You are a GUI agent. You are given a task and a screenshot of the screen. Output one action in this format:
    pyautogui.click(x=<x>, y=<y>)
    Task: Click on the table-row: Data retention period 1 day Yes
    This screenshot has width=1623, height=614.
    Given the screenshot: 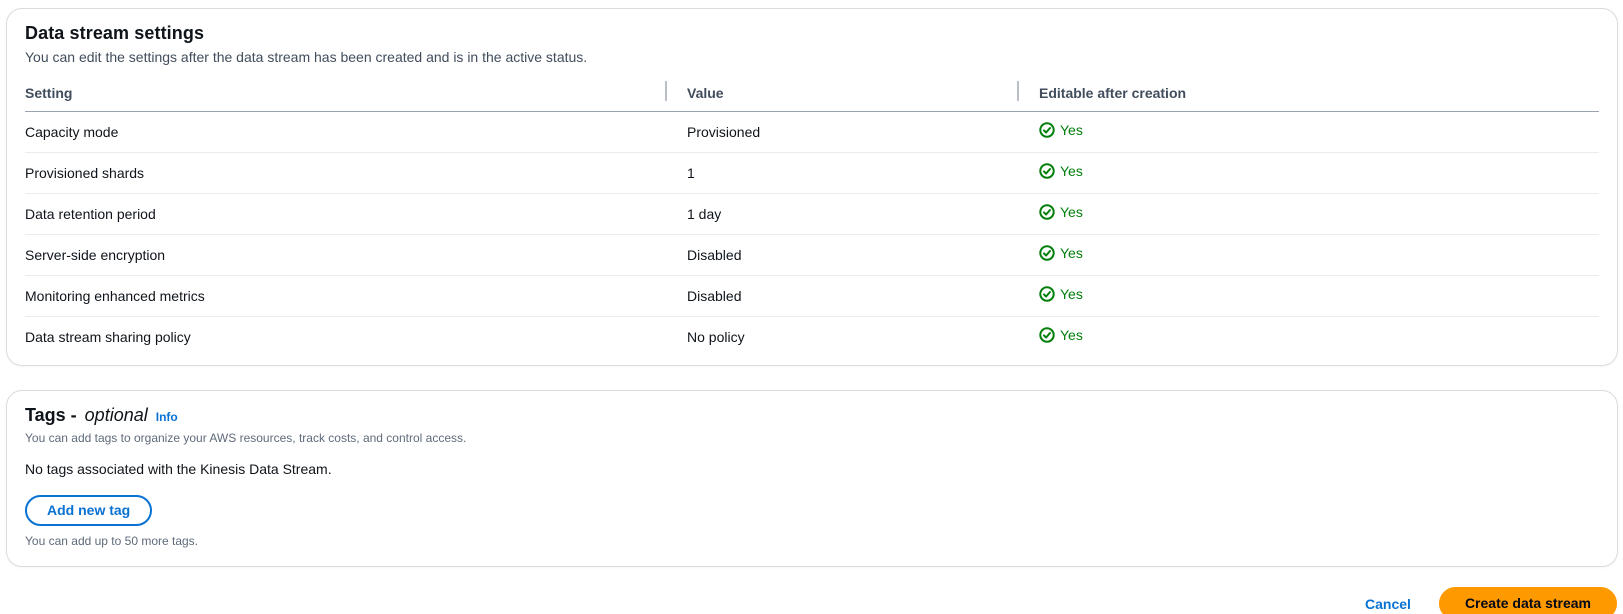 What is the action you would take?
    pyautogui.click(x=812, y=214)
    